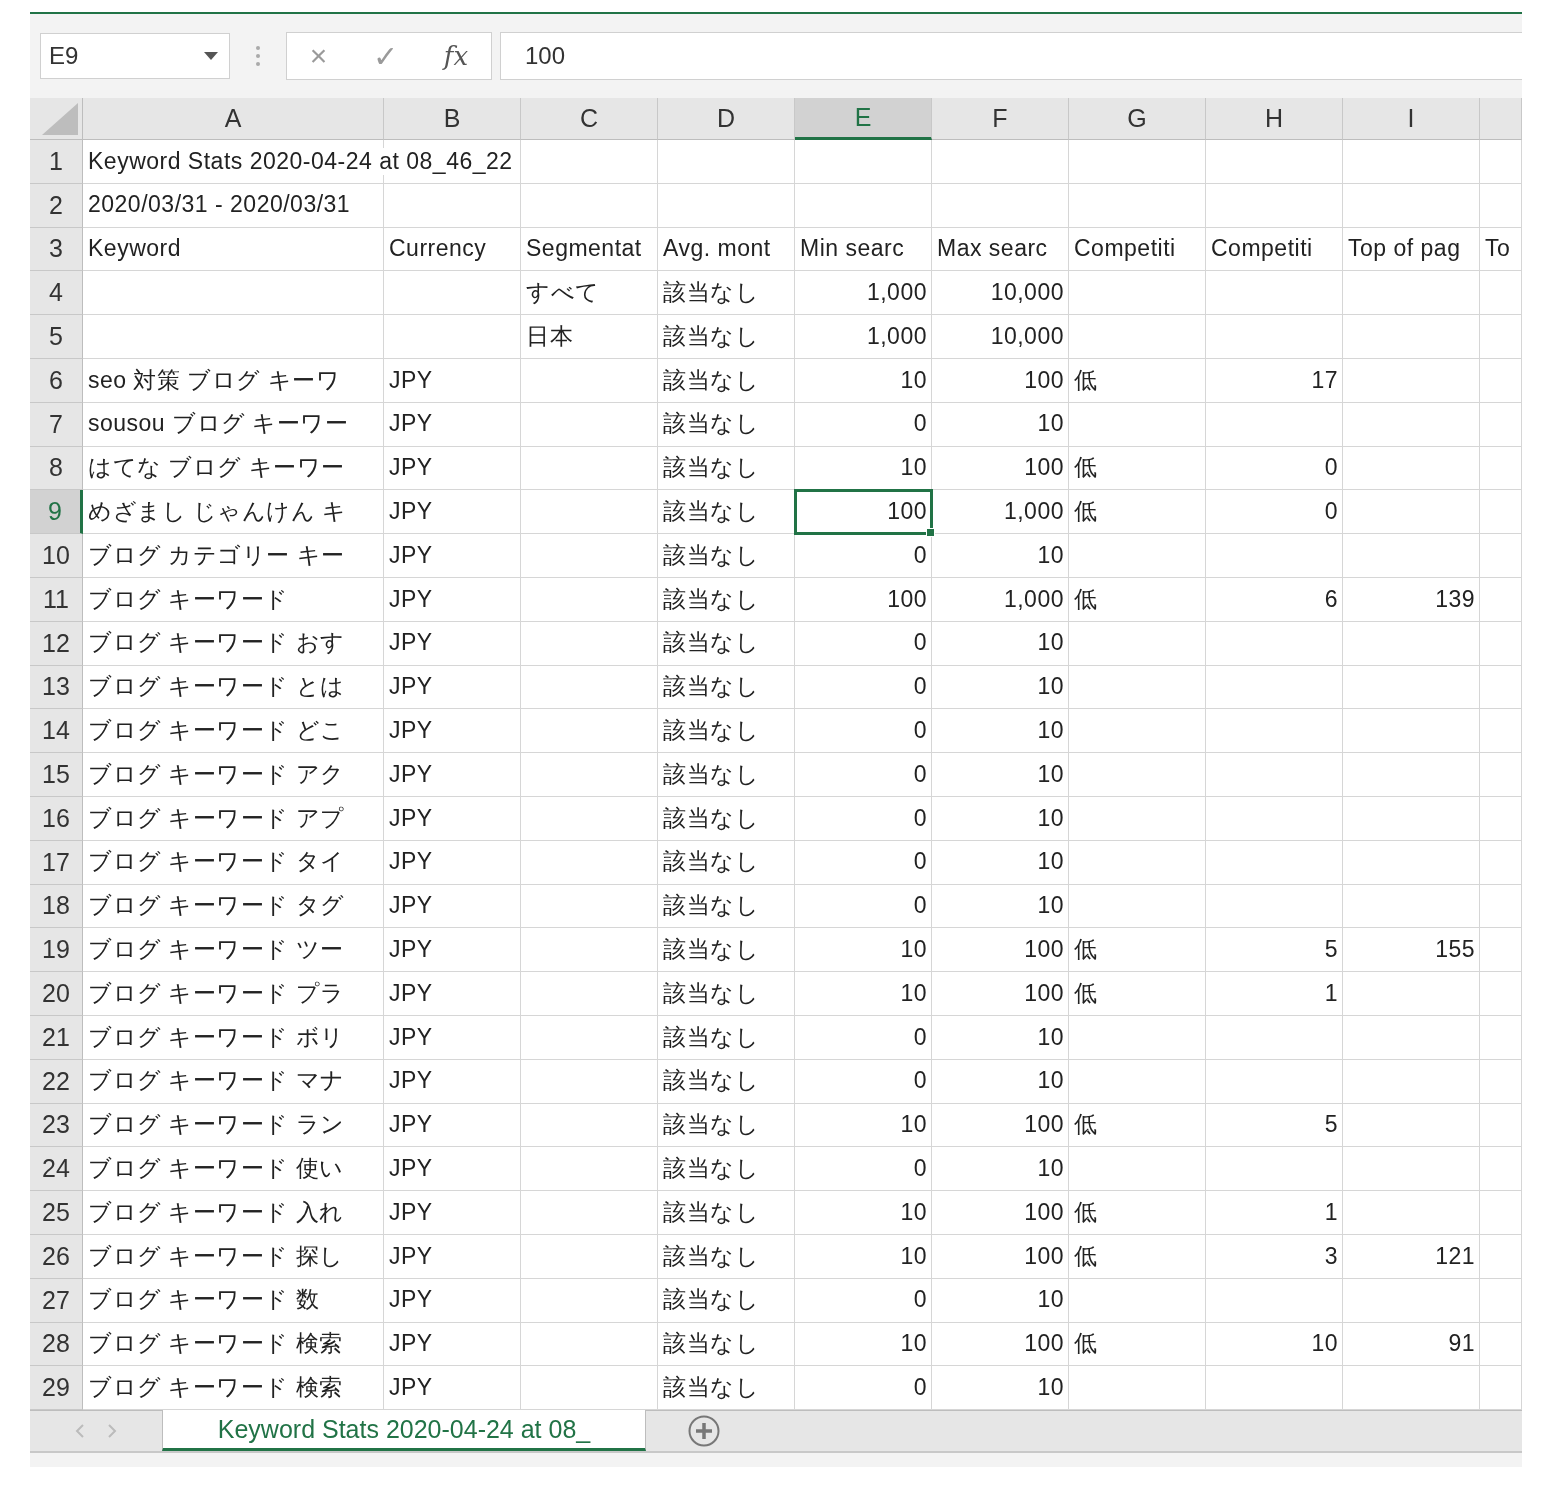 Image resolution: width=1547 pixels, height=1487 pixels. Describe the element at coordinates (589, 119) in the screenshot. I see `column-header: C` at that location.